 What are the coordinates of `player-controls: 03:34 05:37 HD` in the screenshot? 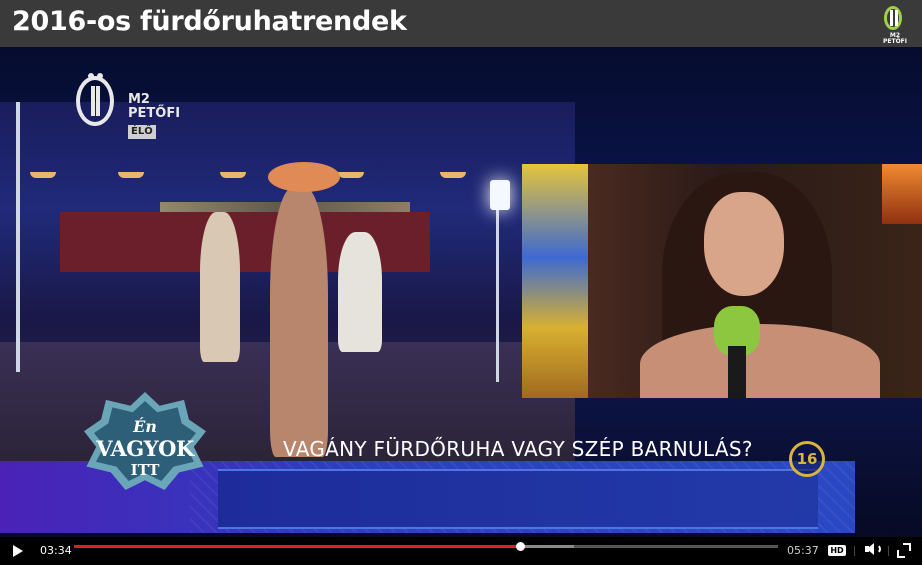 It's located at (461, 551).